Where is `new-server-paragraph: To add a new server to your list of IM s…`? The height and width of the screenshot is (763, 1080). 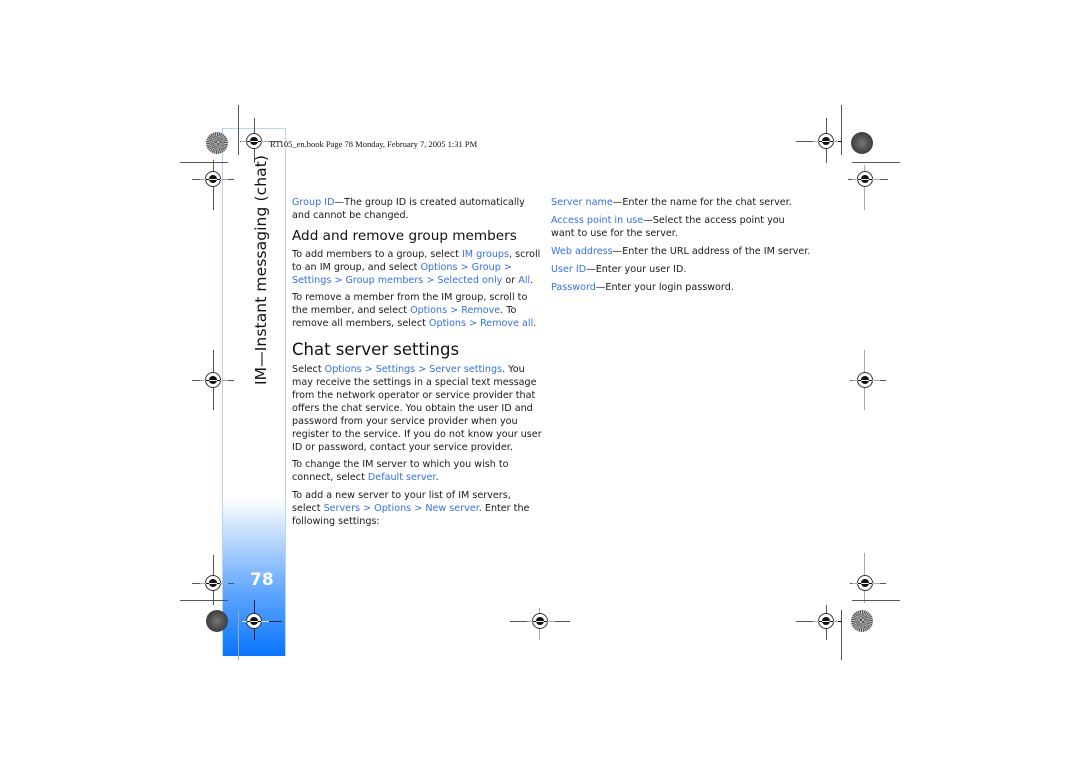
new-server-paragraph: To add a new server to your list of IM s… is located at coordinates (417, 509).